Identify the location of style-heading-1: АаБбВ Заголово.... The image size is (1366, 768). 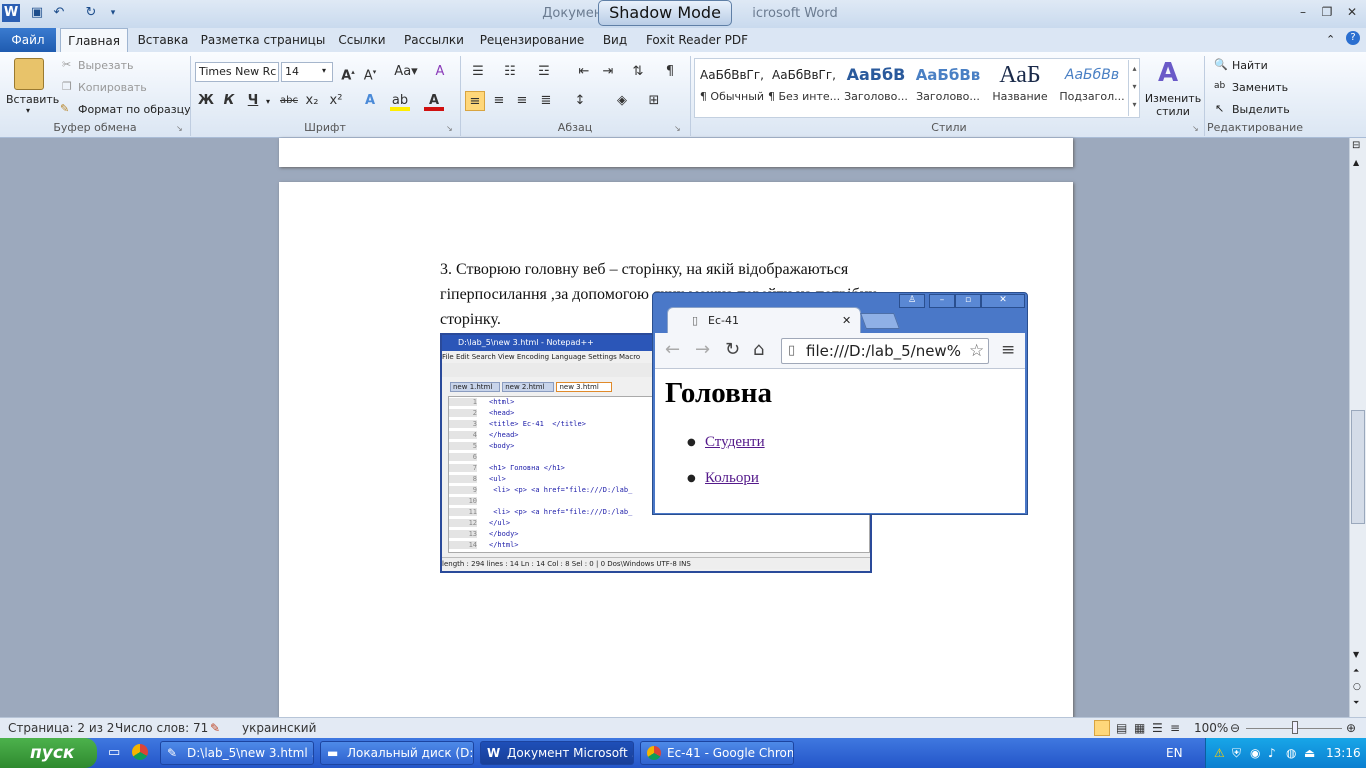
(876, 87).